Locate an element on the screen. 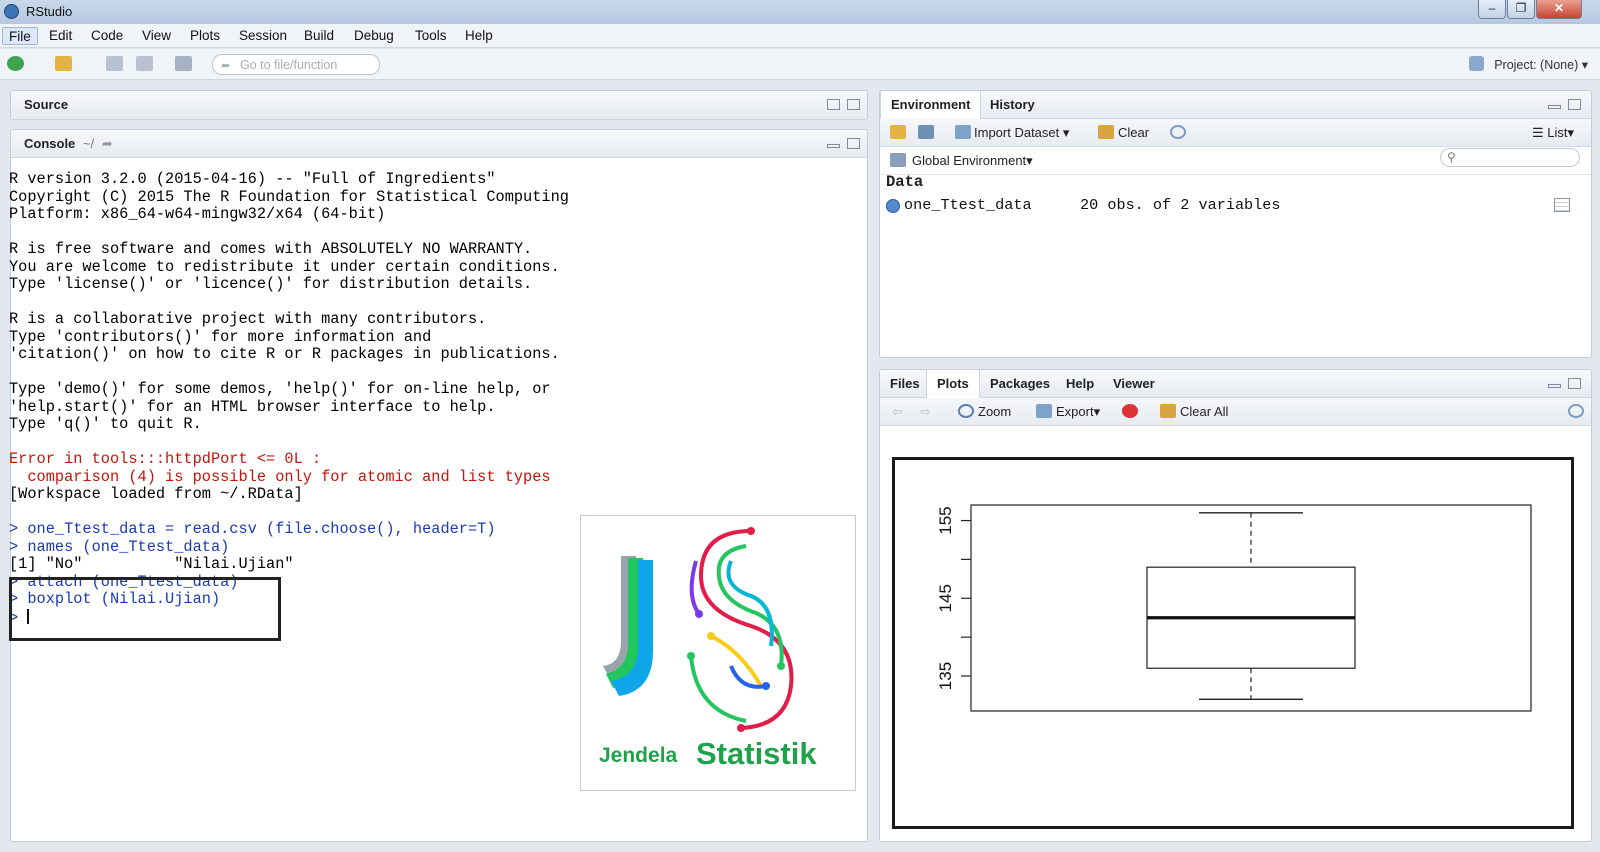 This screenshot has width=1600, height=852. source-restore-icon is located at coordinates (833, 104).